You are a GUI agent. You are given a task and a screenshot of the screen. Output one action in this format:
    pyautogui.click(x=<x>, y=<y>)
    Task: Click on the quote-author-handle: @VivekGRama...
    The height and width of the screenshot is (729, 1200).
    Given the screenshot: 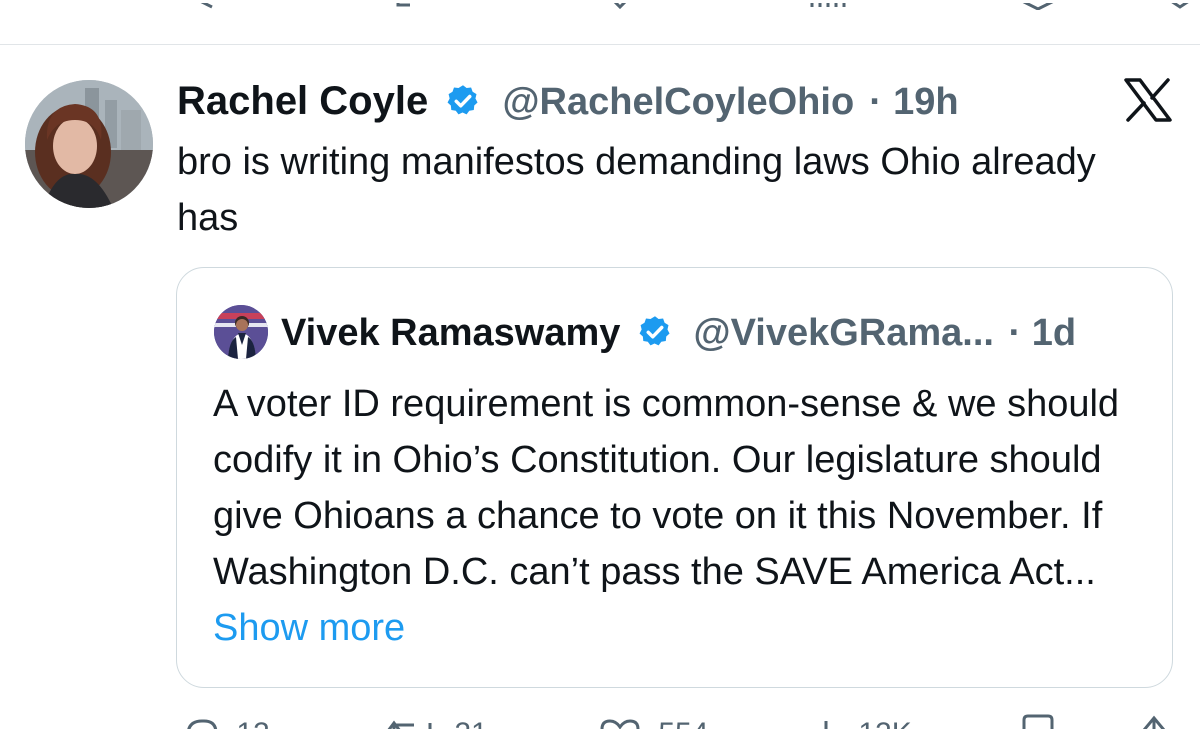 What is the action you would take?
    pyautogui.click(x=844, y=333)
    